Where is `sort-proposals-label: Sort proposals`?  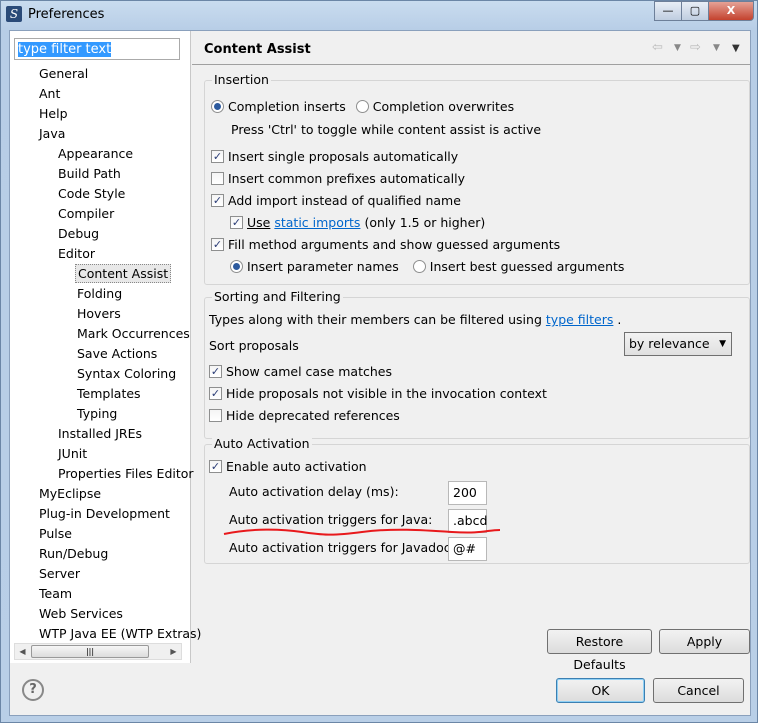
sort-proposals-label: Sort proposals is located at coordinates (254, 345).